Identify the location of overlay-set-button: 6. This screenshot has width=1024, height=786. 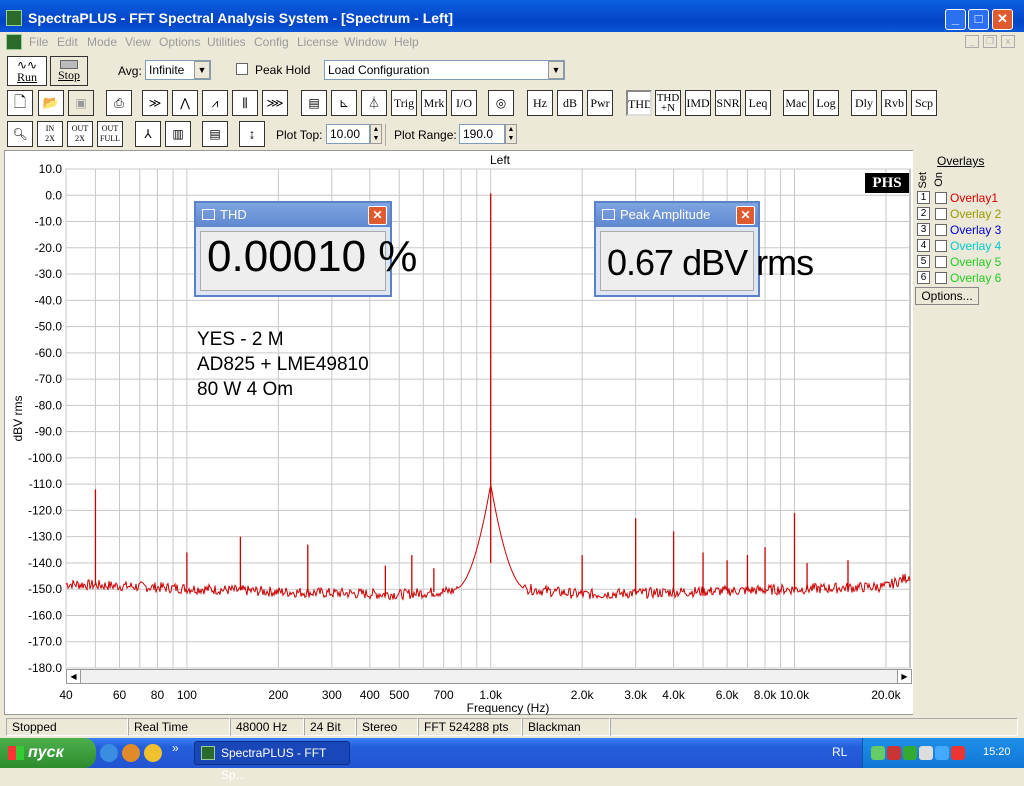
(923, 277).